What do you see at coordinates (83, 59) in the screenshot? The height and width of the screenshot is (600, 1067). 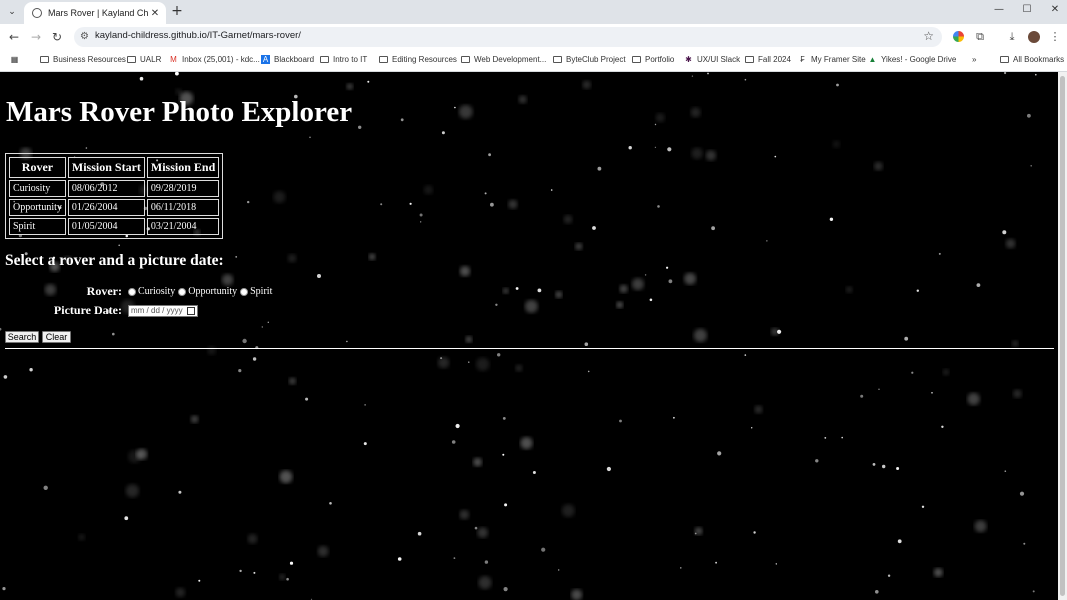 I see `bookmark-business-resources: Business Resources` at bounding box center [83, 59].